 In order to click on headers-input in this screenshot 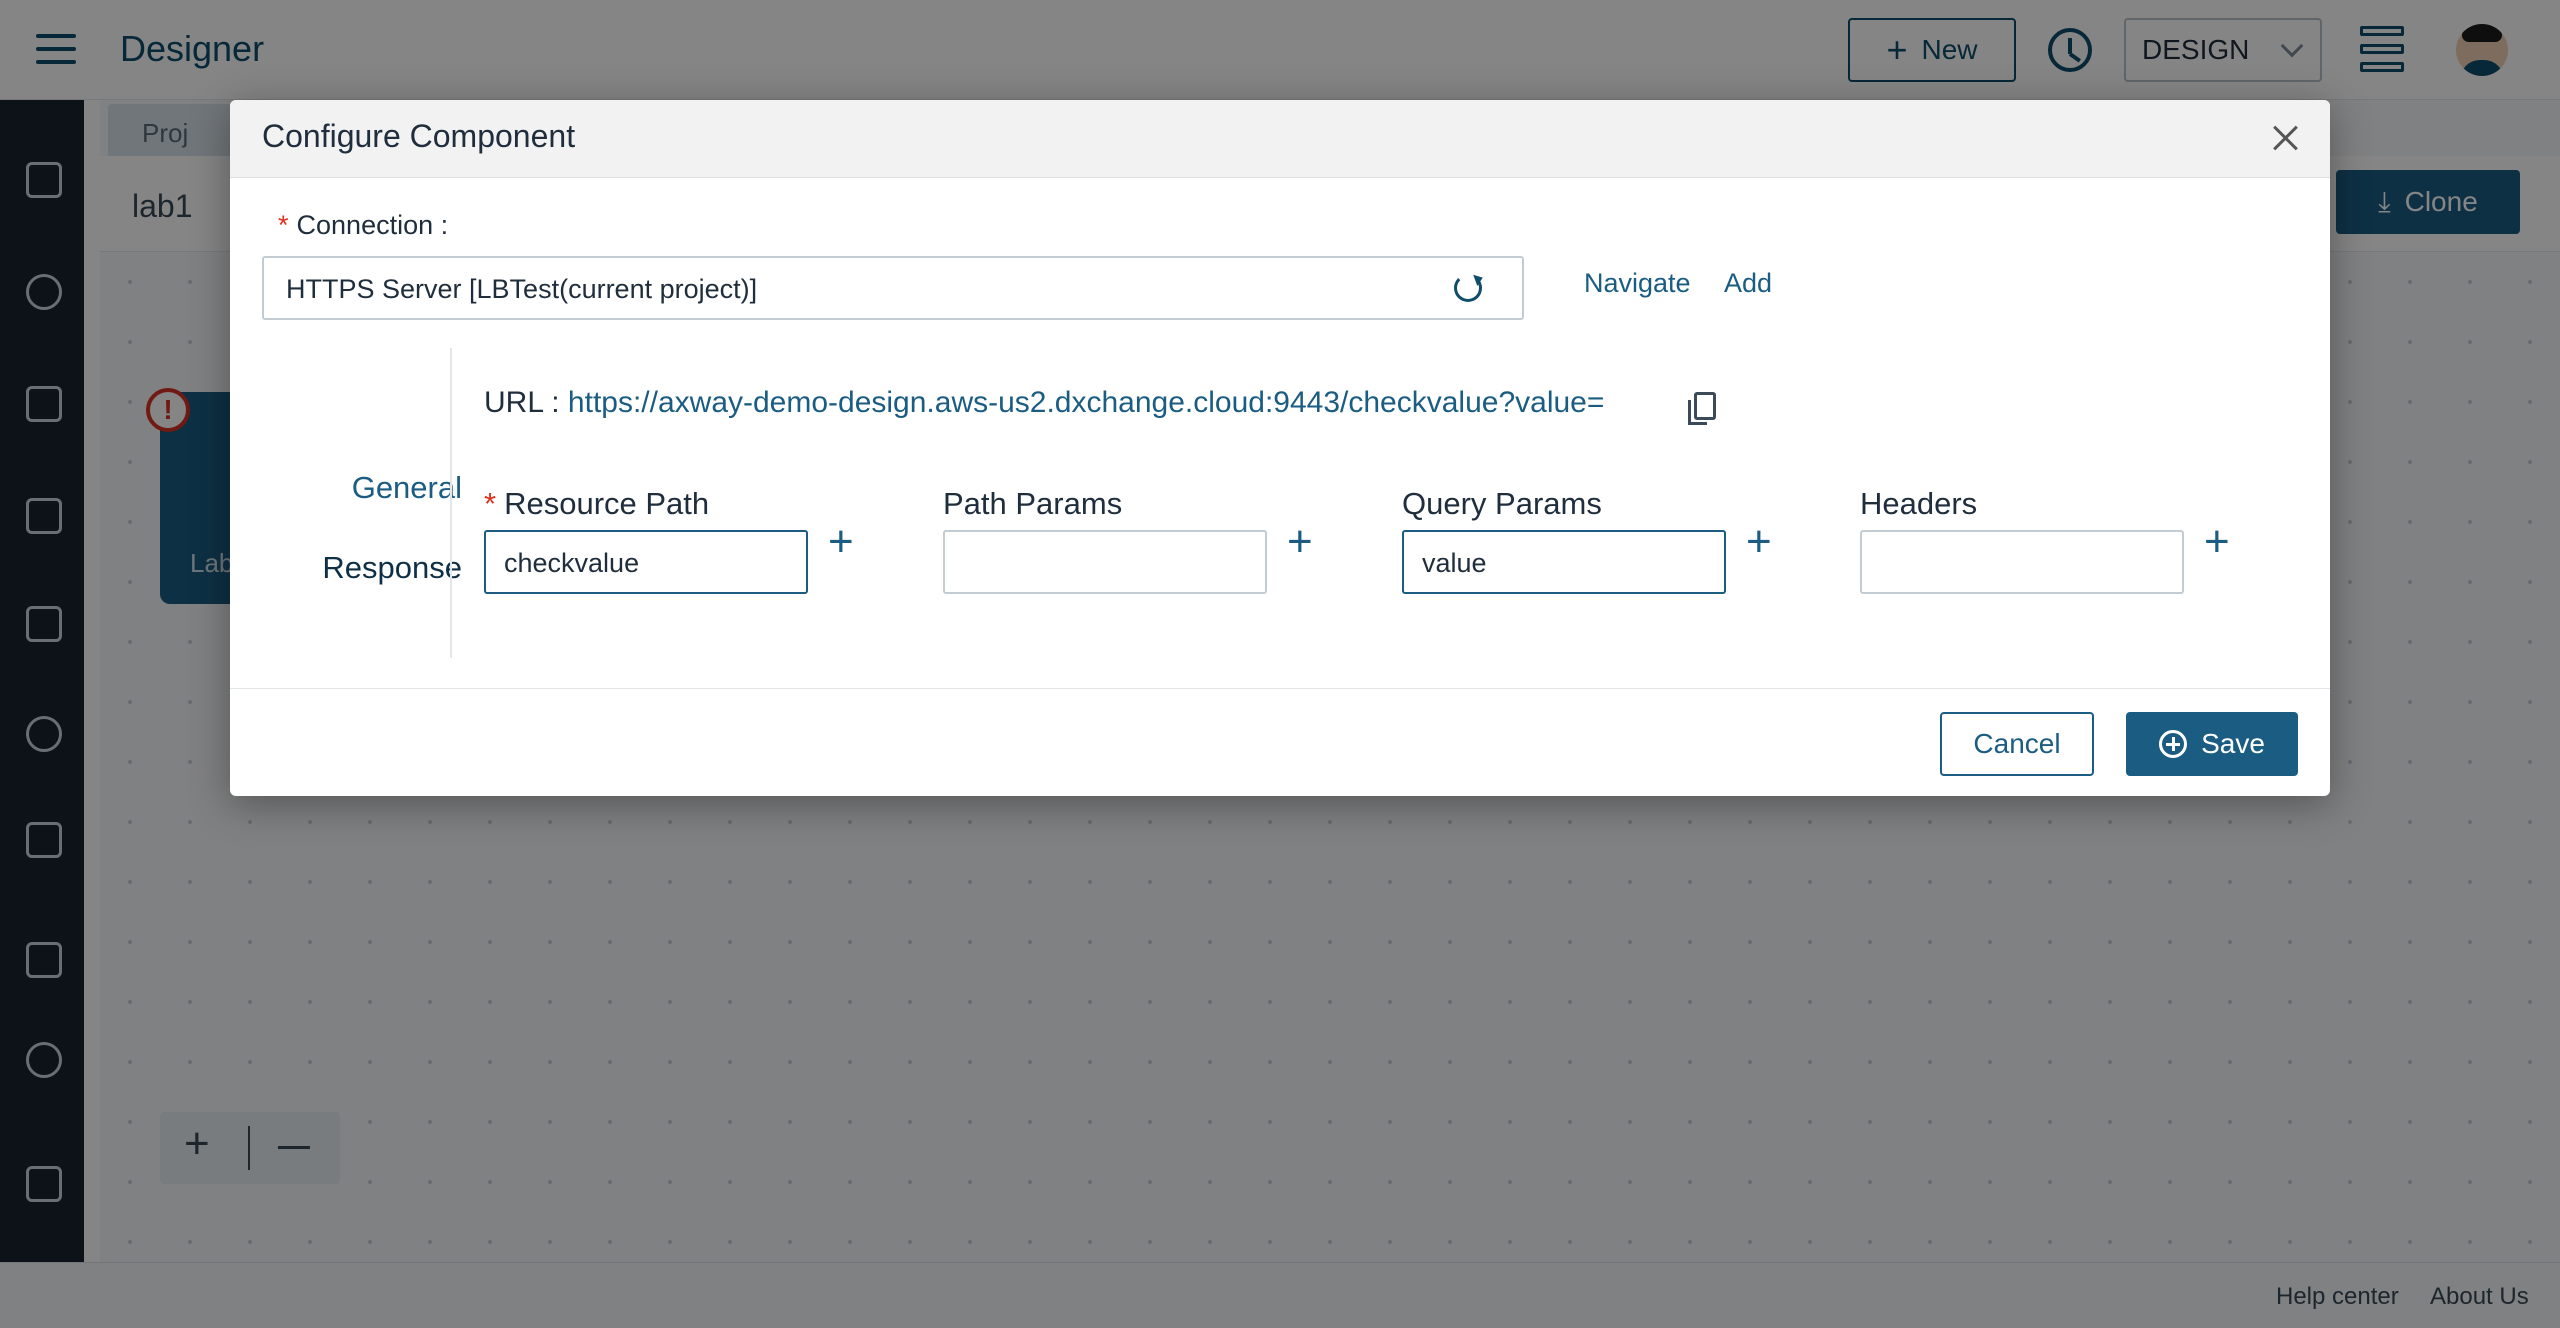, I will do `click(2022, 562)`.